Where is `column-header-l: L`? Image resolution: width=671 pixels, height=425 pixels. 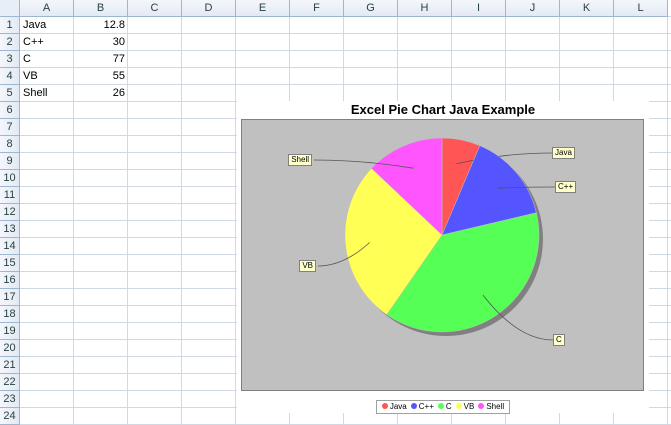 column-header-l: L is located at coordinates (641, 8).